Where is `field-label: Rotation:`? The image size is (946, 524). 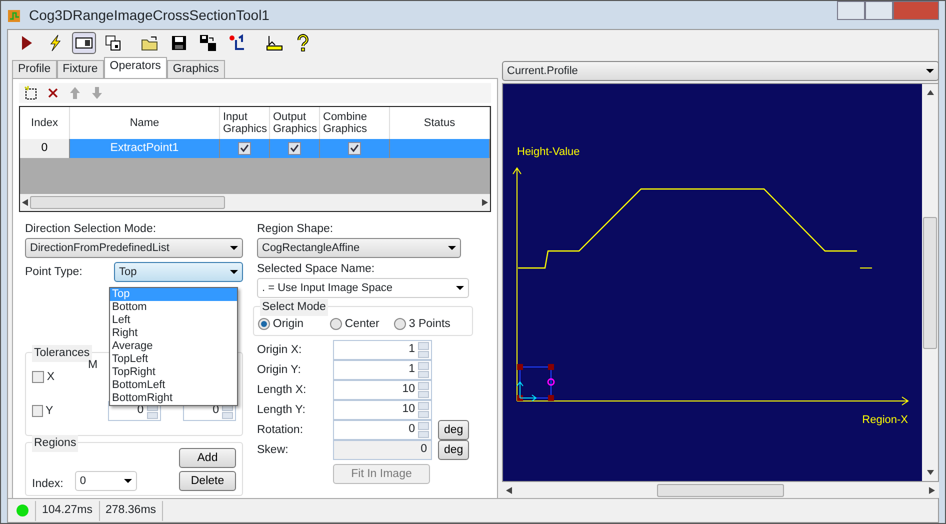
field-label: Rotation: is located at coordinates (280, 430).